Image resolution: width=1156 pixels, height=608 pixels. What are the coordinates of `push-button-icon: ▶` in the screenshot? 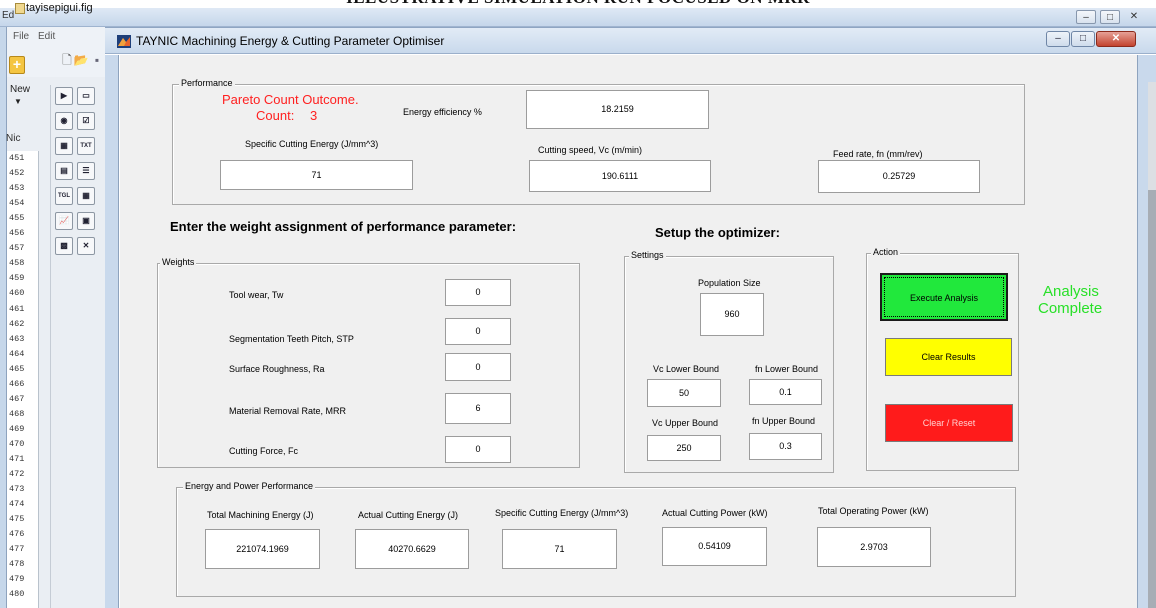 It's located at (64, 96).